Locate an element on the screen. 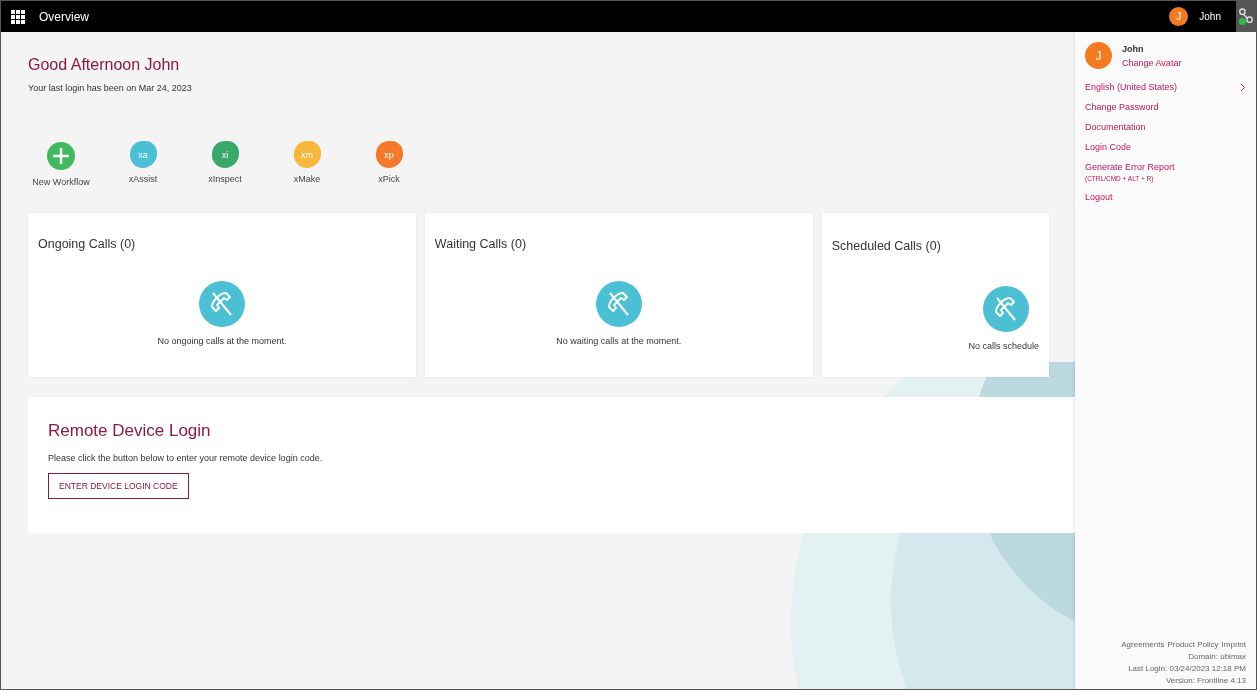 The width and height of the screenshot is (1257, 690). card-title: Ongoing Calls (0) is located at coordinates (87, 244).